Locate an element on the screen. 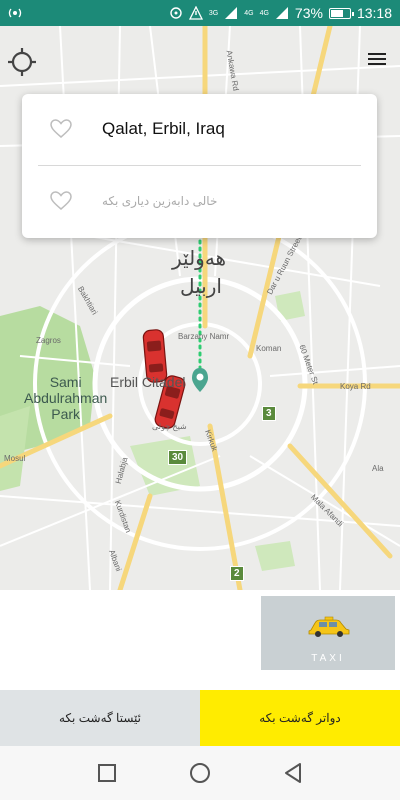  taxi-car-icon is located at coordinates (329, 626).